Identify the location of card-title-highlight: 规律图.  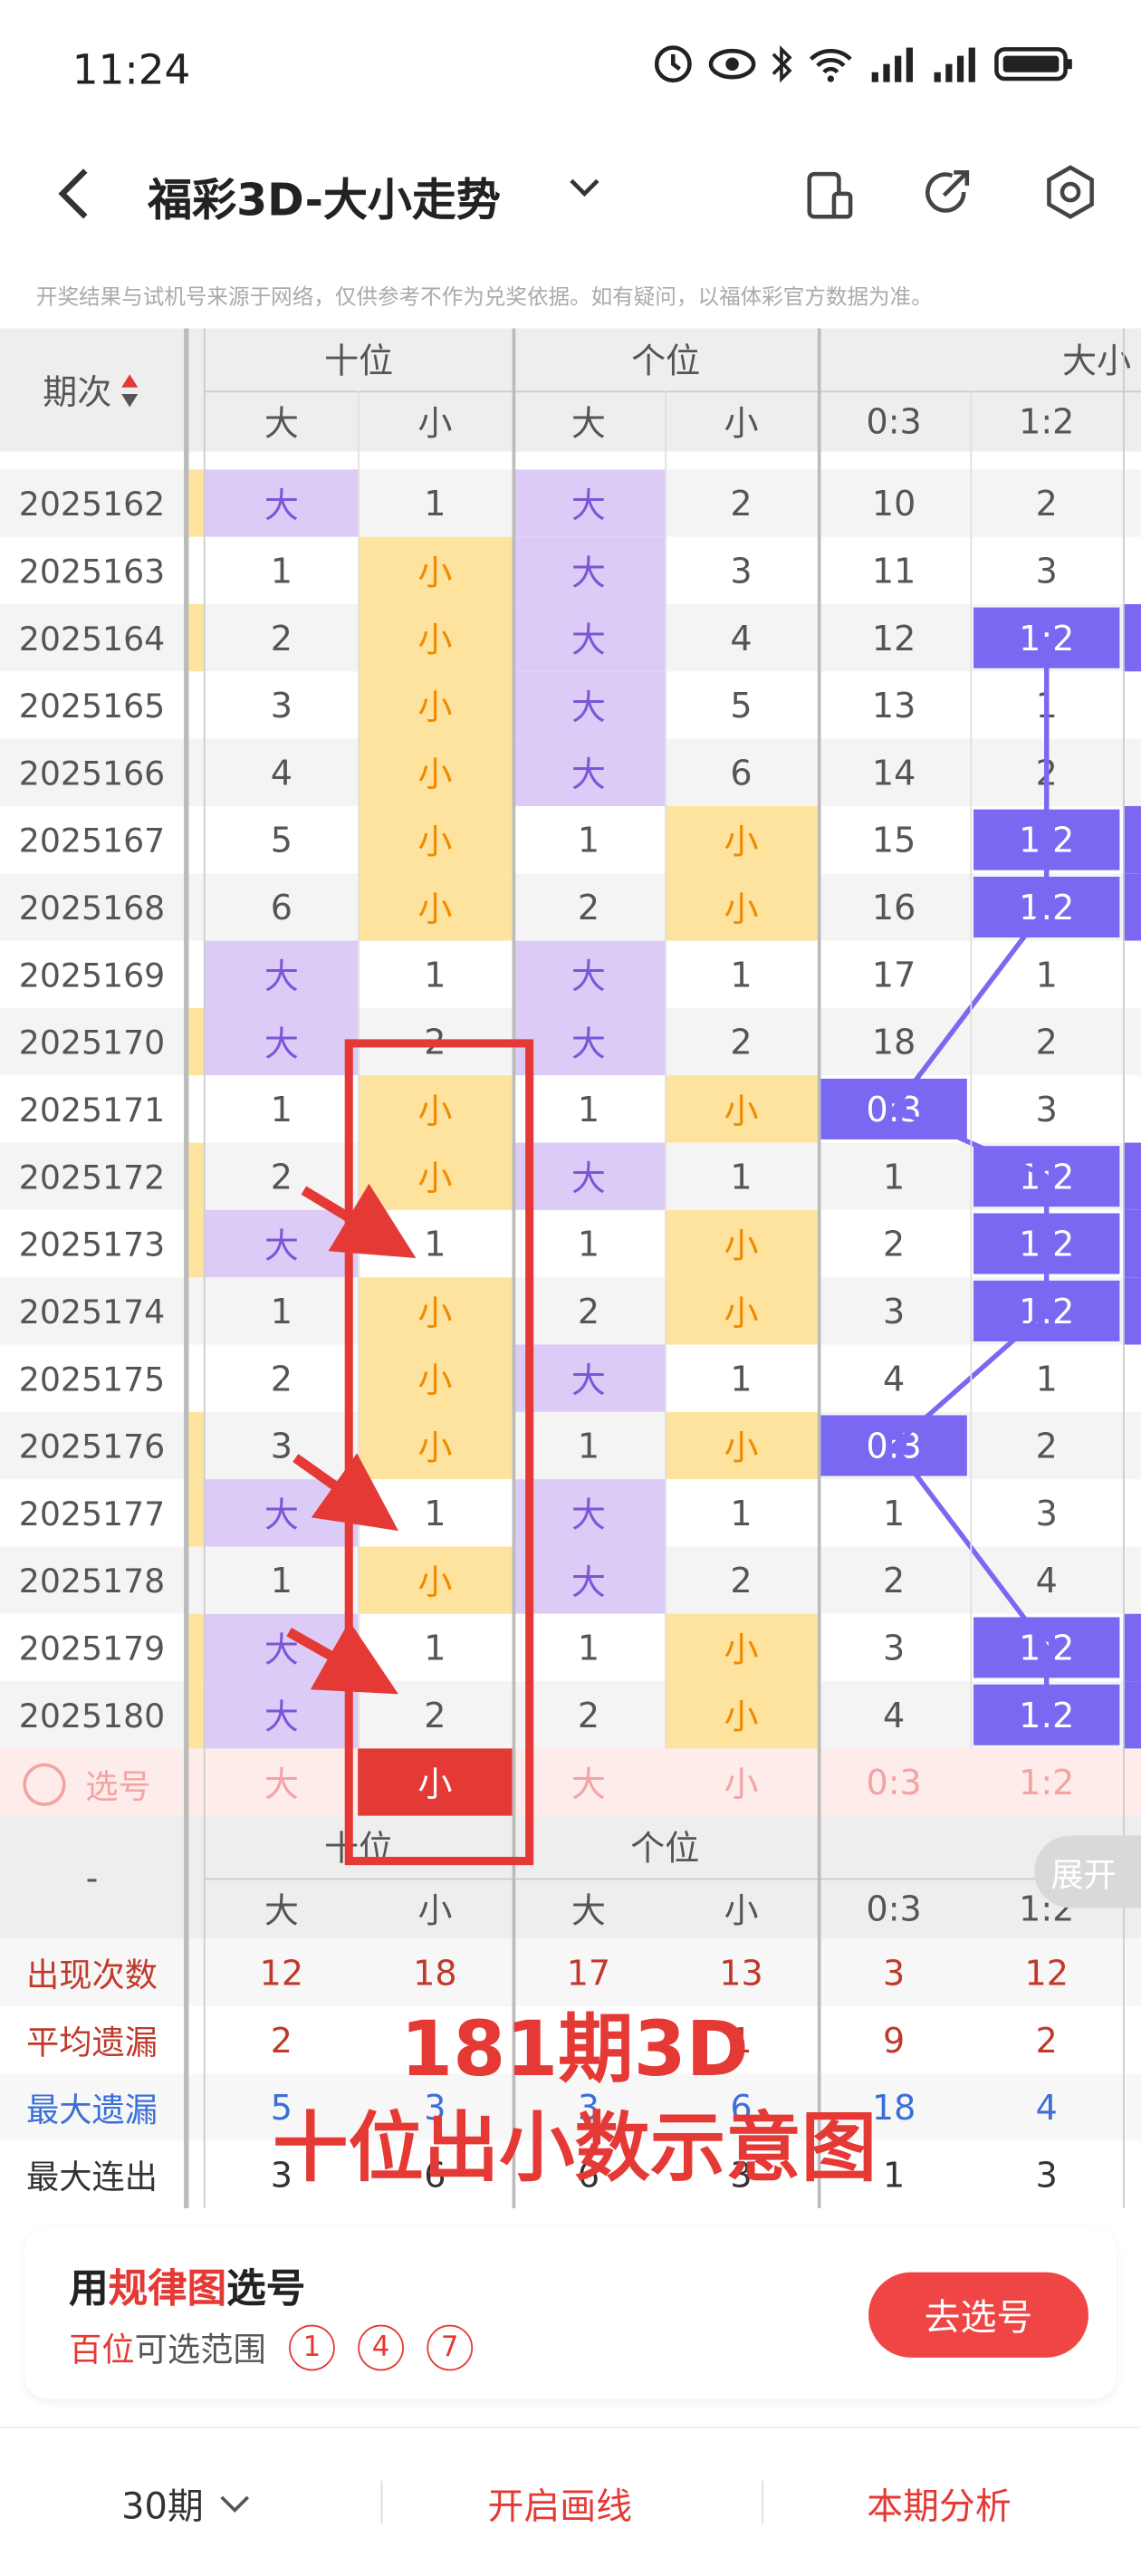
(168, 2288).